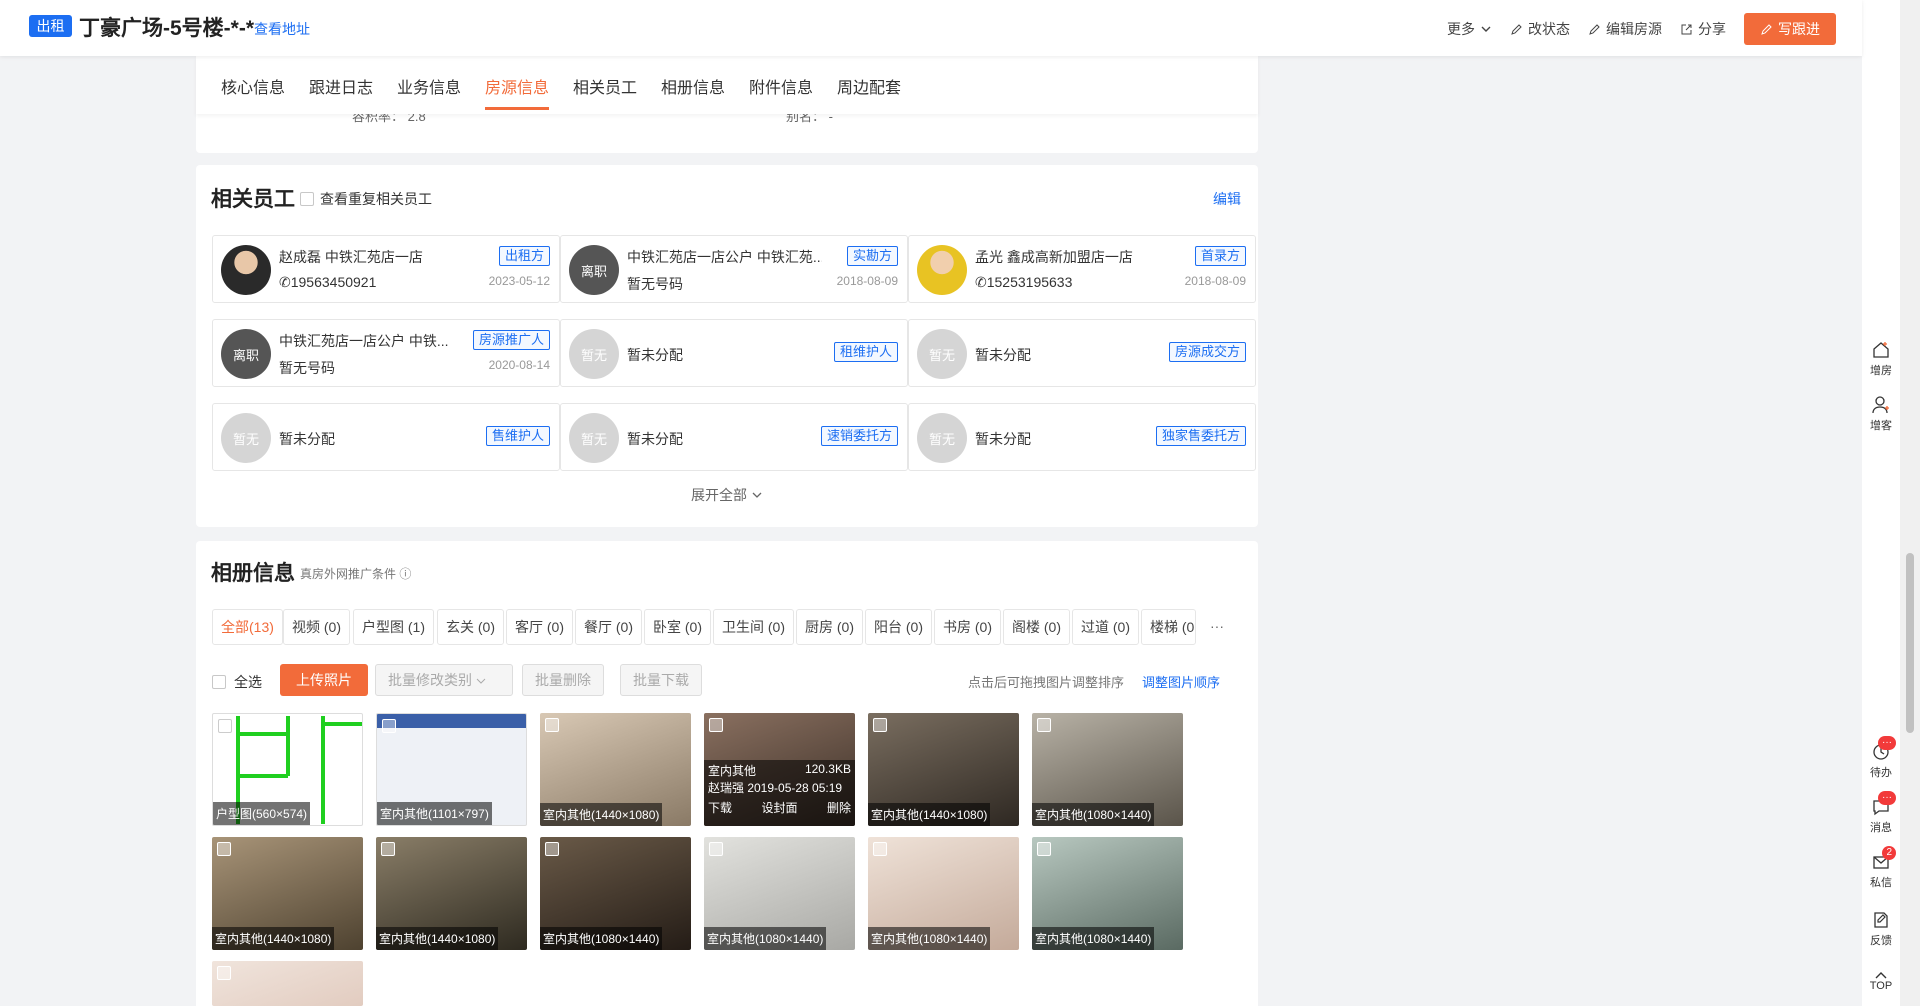 The width and height of the screenshot is (1920, 1006). Describe the element at coordinates (386, 269) in the screenshot. I see `staff-card: 赵成磊 中铁汇苑店一店 ✆19563450921 出租方 2023-05-12` at that location.